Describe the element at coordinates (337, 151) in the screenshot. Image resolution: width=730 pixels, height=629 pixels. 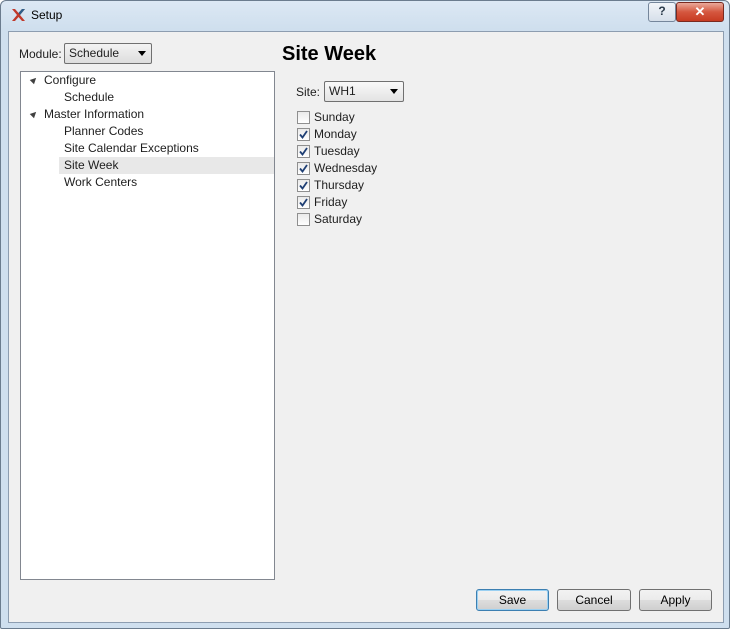
I see `day-label: Tuesday` at that location.